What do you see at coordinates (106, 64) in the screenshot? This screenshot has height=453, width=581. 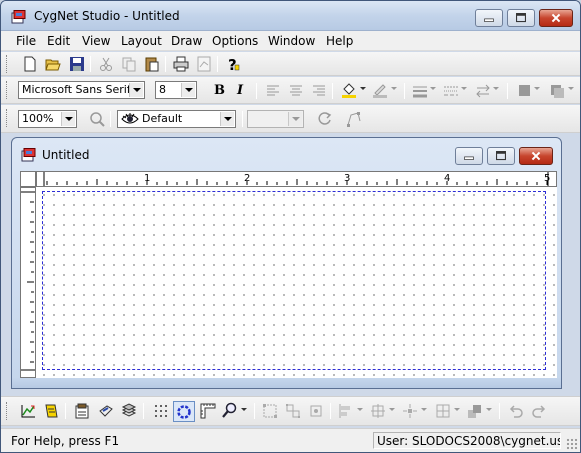 I see `cut-icon` at bounding box center [106, 64].